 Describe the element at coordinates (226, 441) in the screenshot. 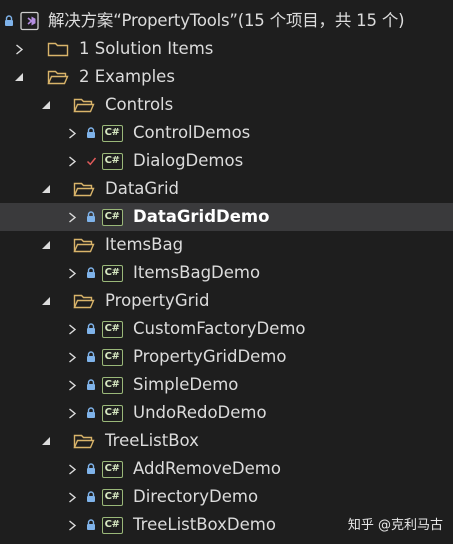

I see `tree-row-treelistbox: TreeListBox` at that location.